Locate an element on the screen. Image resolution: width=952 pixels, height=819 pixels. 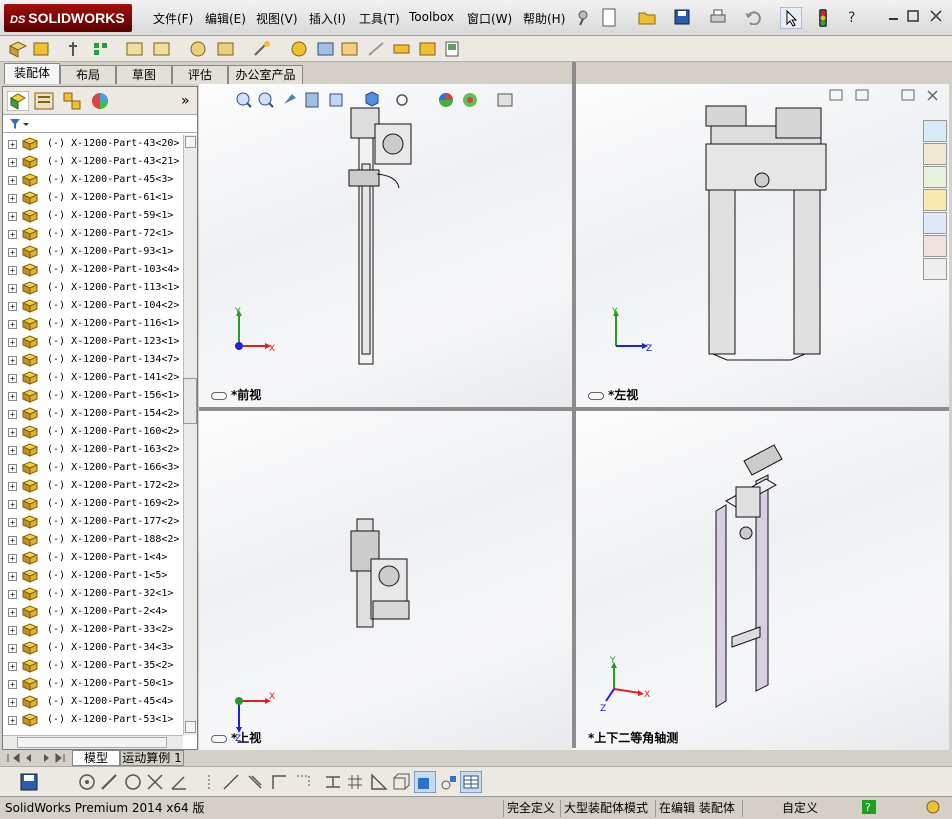
undo-icon is located at coordinates (753, 17).